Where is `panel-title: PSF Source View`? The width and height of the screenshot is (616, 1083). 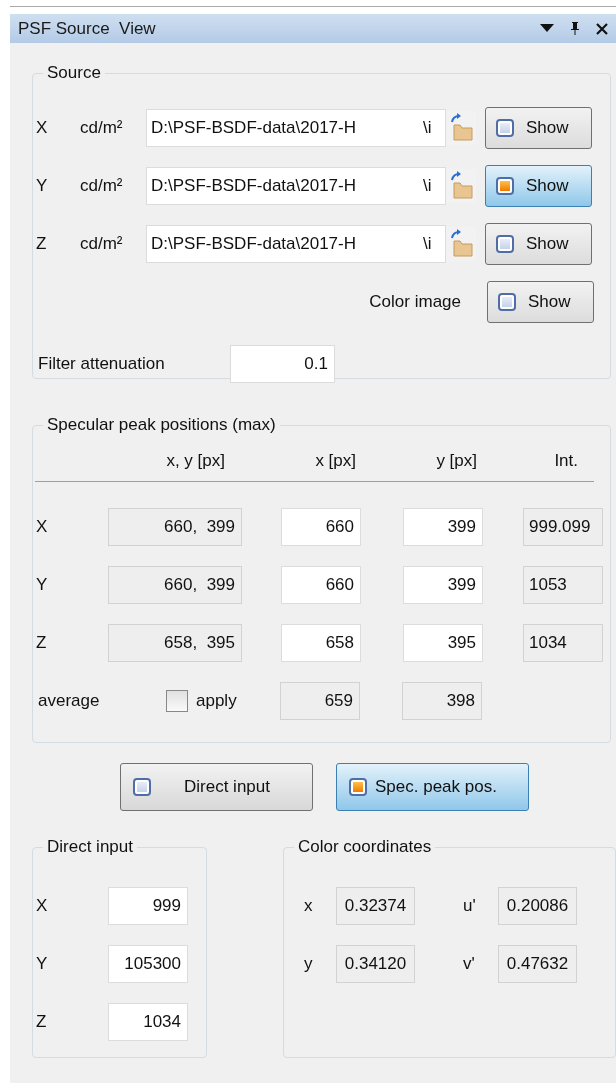
panel-title: PSF Source View is located at coordinates (87, 28).